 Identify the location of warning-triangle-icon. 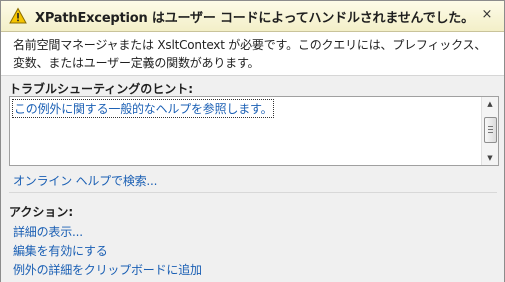
(18, 16).